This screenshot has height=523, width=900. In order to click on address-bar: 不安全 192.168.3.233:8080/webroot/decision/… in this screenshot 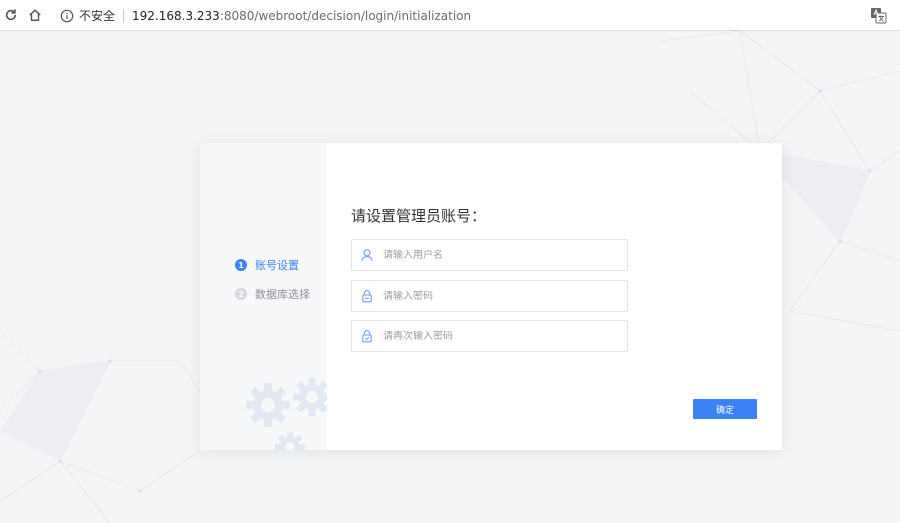, I will do `click(460, 15)`.